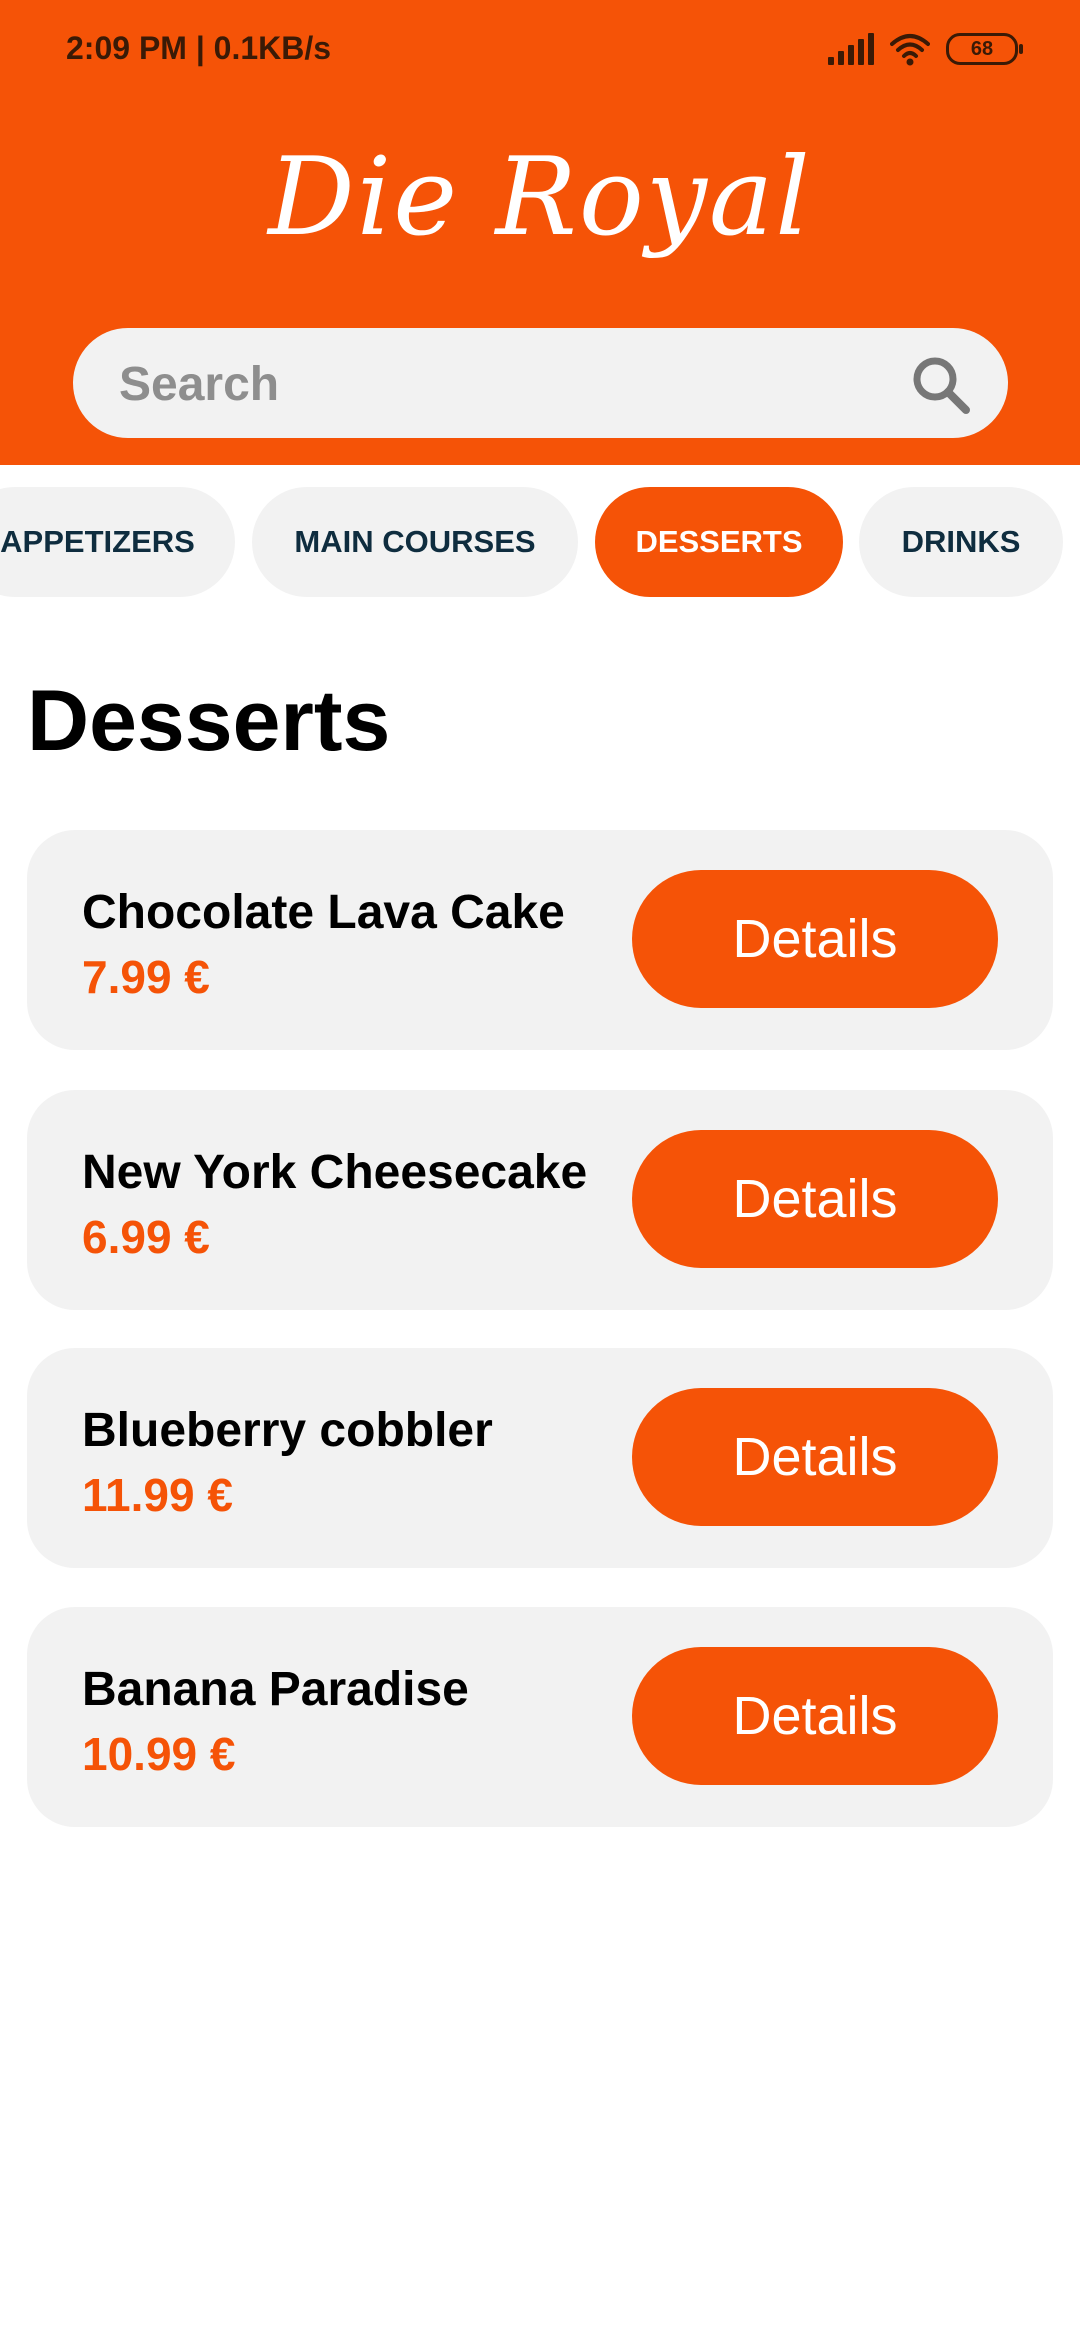 This screenshot has height=2340, width=1080. What do you see at coordinates (540, 940) in the screenshot?
I see `menu-item-card: Chocolate Lava Cake 7.99 € Details` at bounding box center [540, 940].